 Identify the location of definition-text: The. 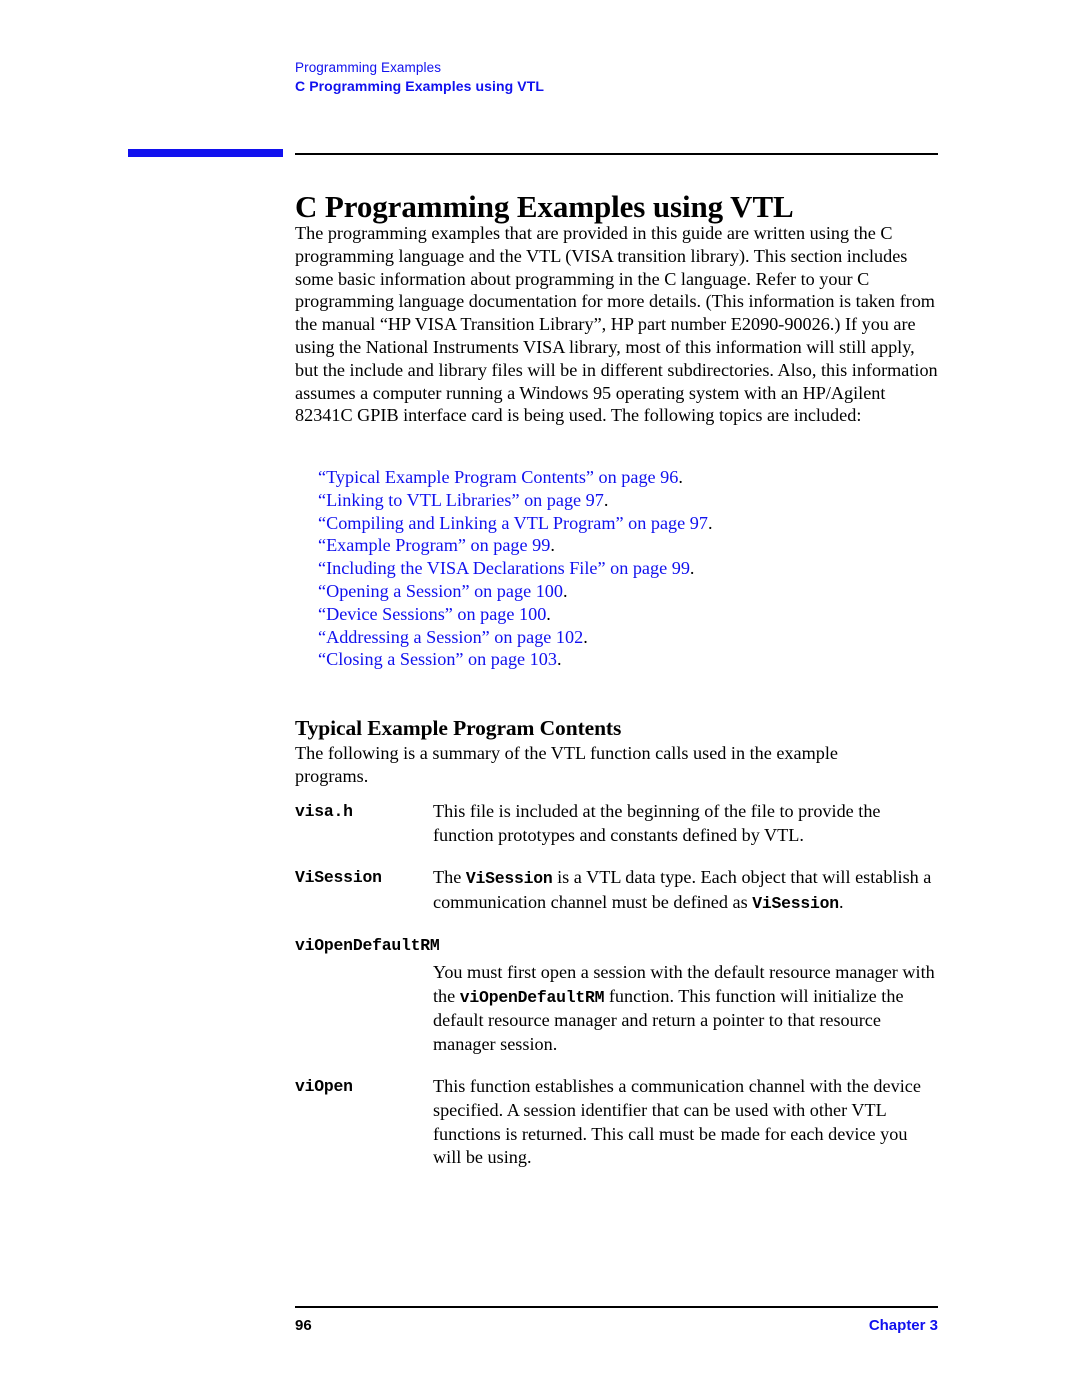
(449, 877).